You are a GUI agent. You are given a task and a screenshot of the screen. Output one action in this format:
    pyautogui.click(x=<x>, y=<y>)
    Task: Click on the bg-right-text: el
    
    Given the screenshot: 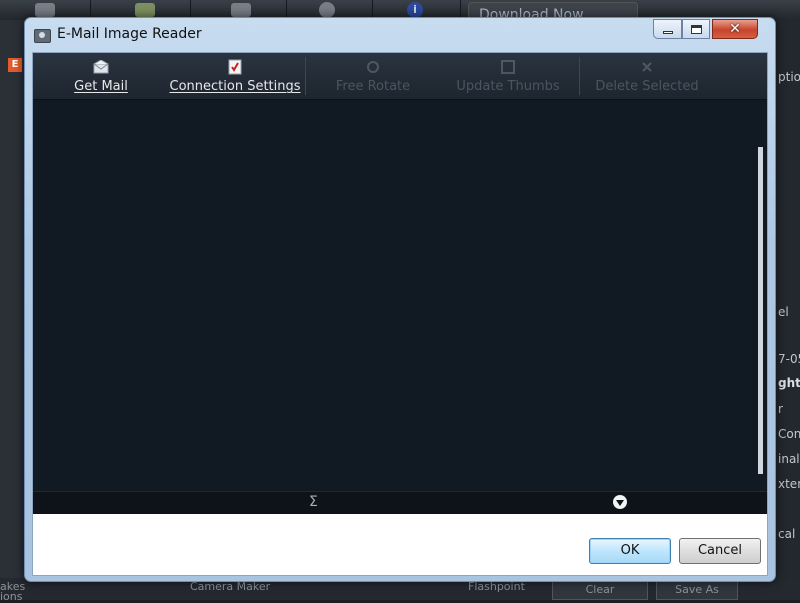 What is the action you would take?
    pyautogui.click(x=783, y=312)
    